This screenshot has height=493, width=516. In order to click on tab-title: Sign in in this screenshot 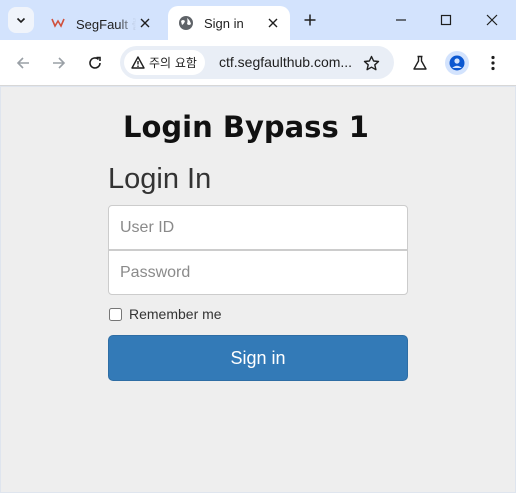, I will do `click(224, 23)`.